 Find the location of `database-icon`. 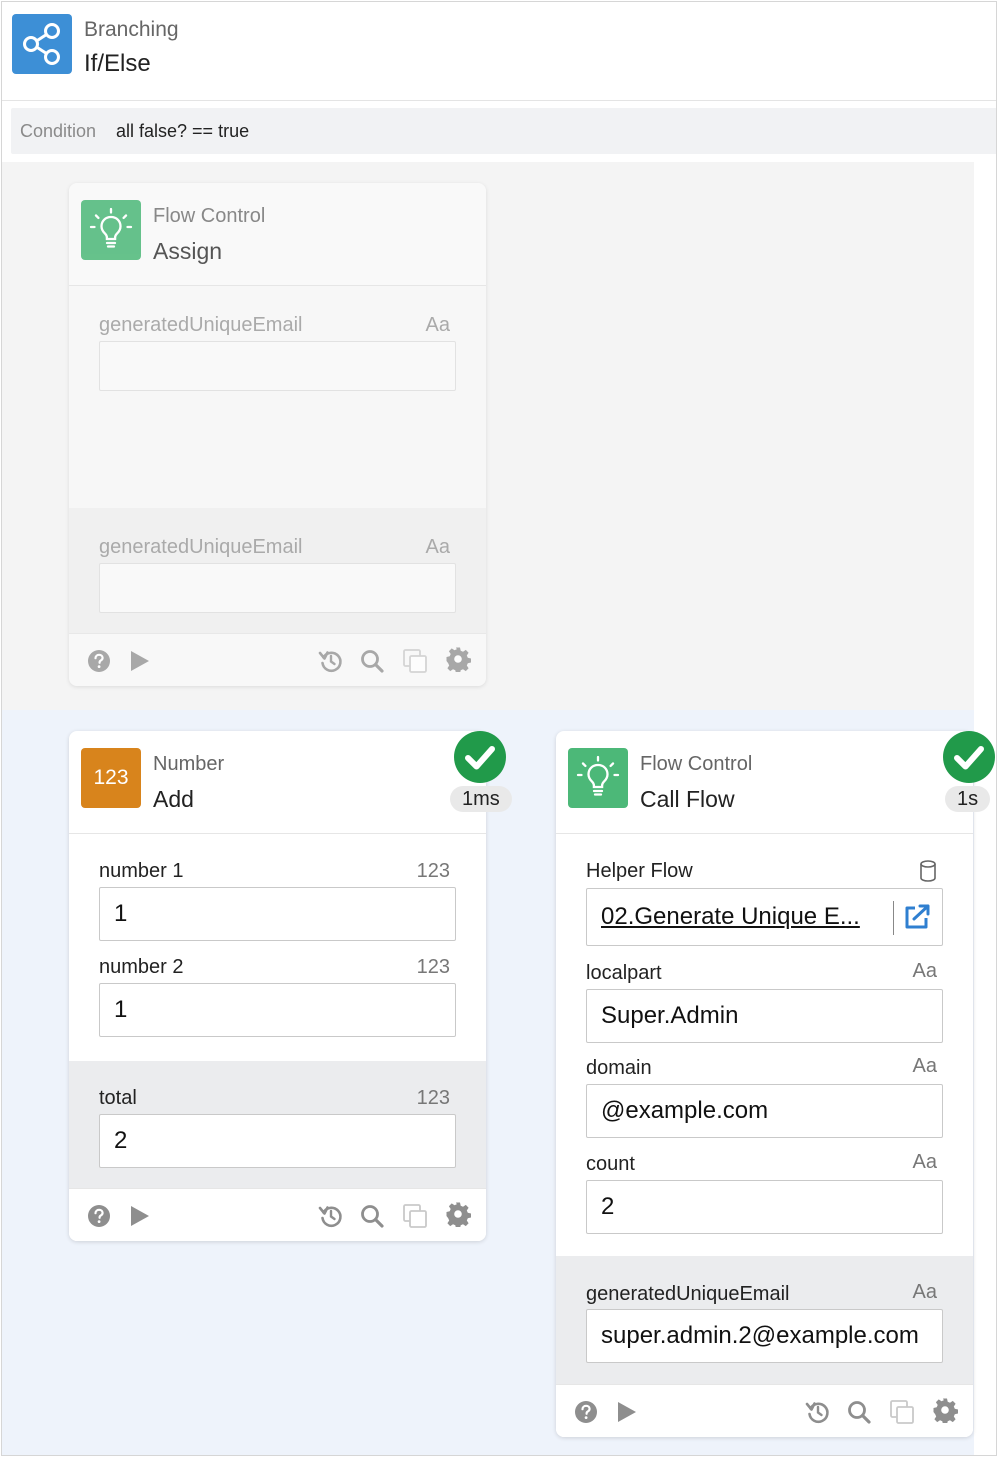

database-icon is located at coordinates (928, 871).